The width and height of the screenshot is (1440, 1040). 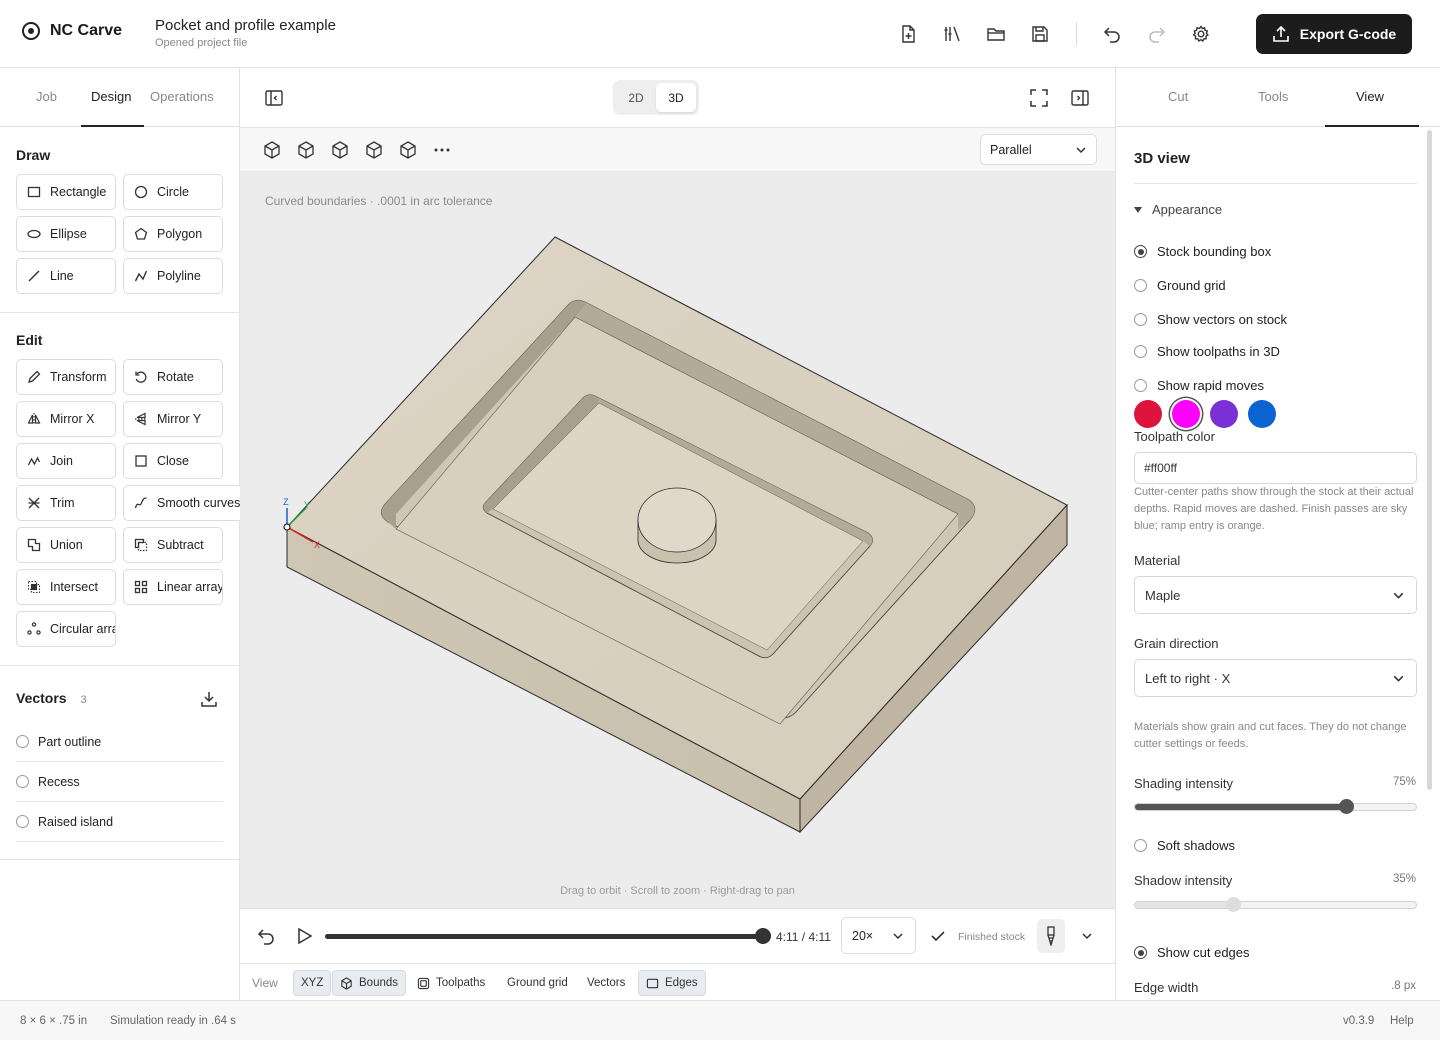 I want to click on projection-select: Parallel, so click(x=1038, y=149).